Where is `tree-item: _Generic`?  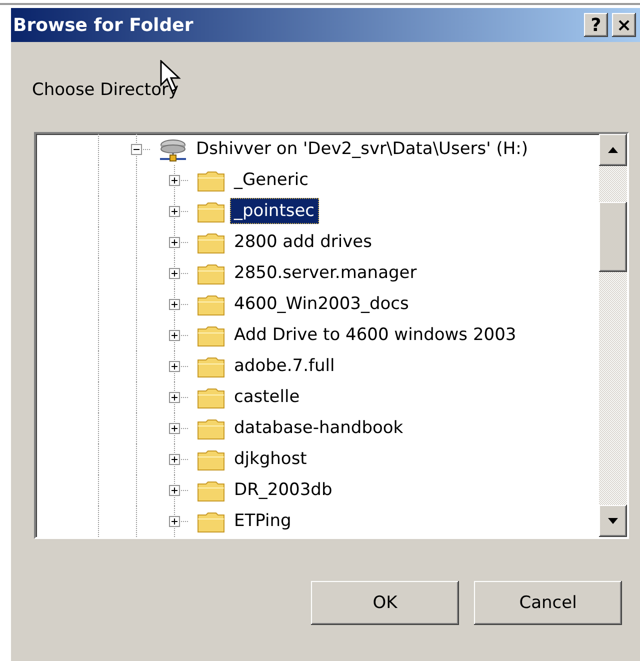
tree-item: _Generic is located at coordinates (271, 180).